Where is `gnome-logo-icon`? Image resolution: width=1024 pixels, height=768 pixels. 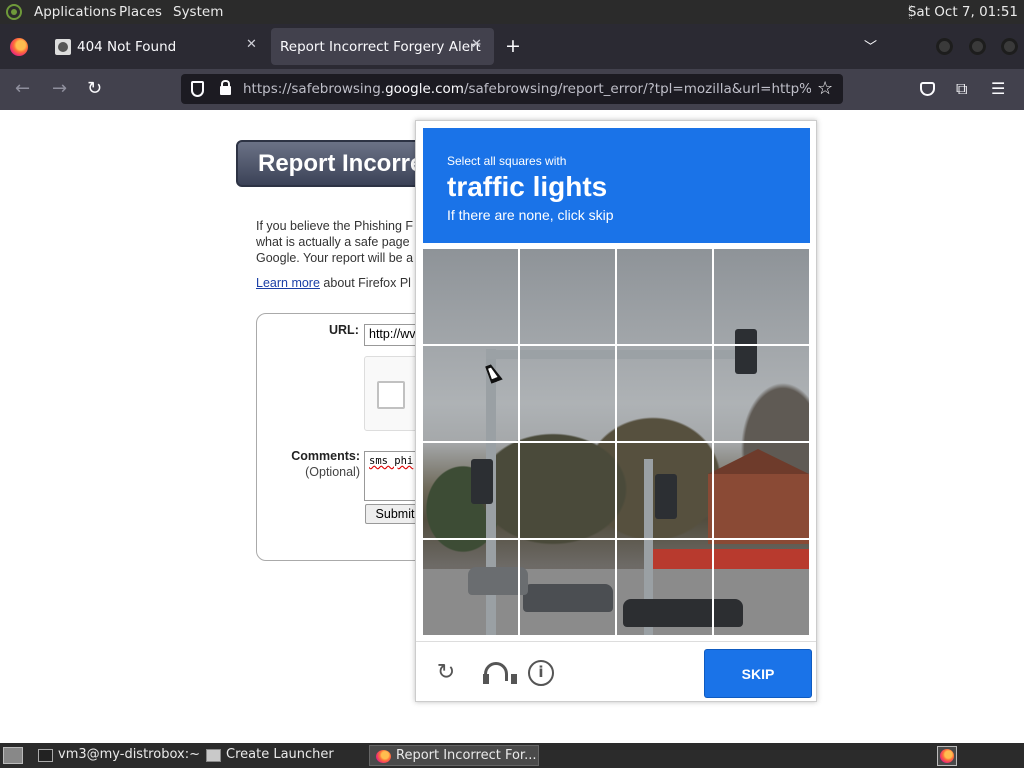
gnome-logo-icon is located at coordinates (14, 12).